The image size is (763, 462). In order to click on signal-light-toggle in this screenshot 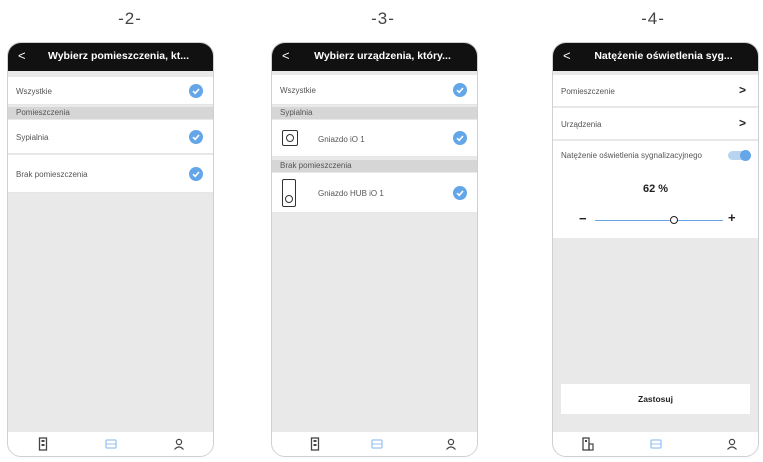, I will do `click(739, 155)`.